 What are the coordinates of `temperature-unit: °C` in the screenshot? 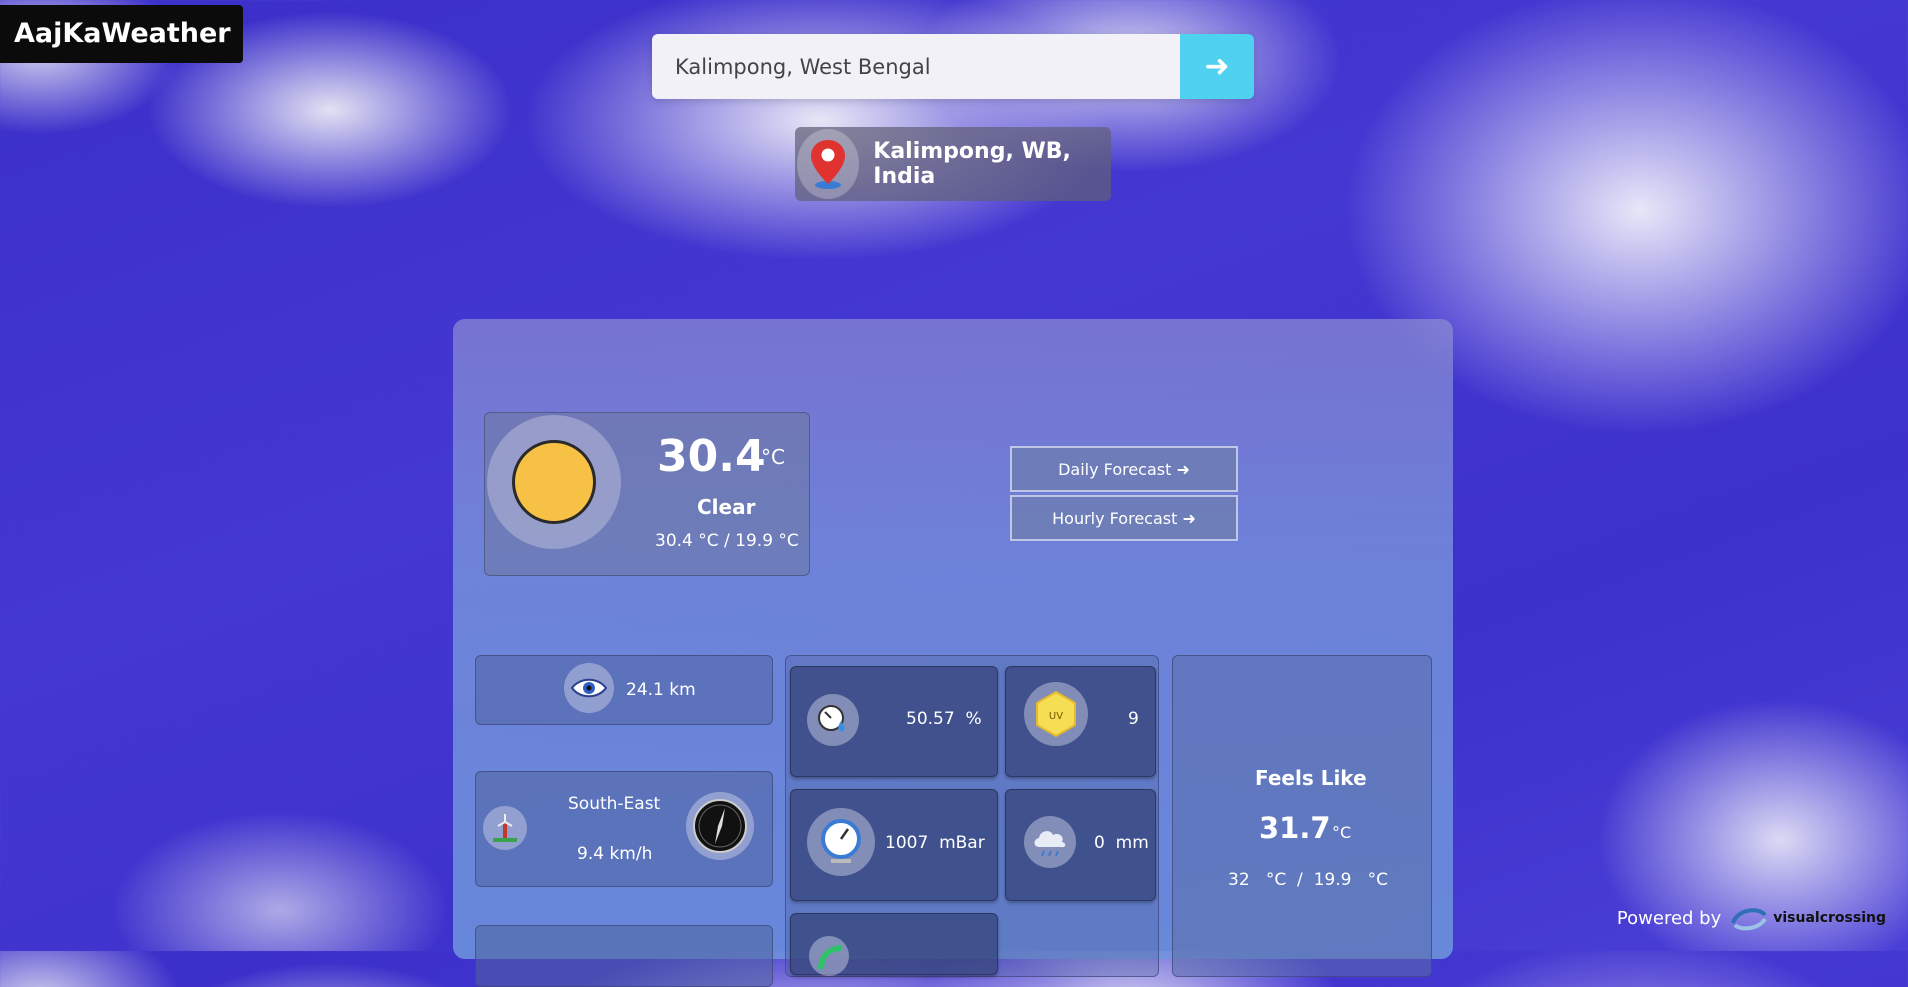 It's located at (773, 457).